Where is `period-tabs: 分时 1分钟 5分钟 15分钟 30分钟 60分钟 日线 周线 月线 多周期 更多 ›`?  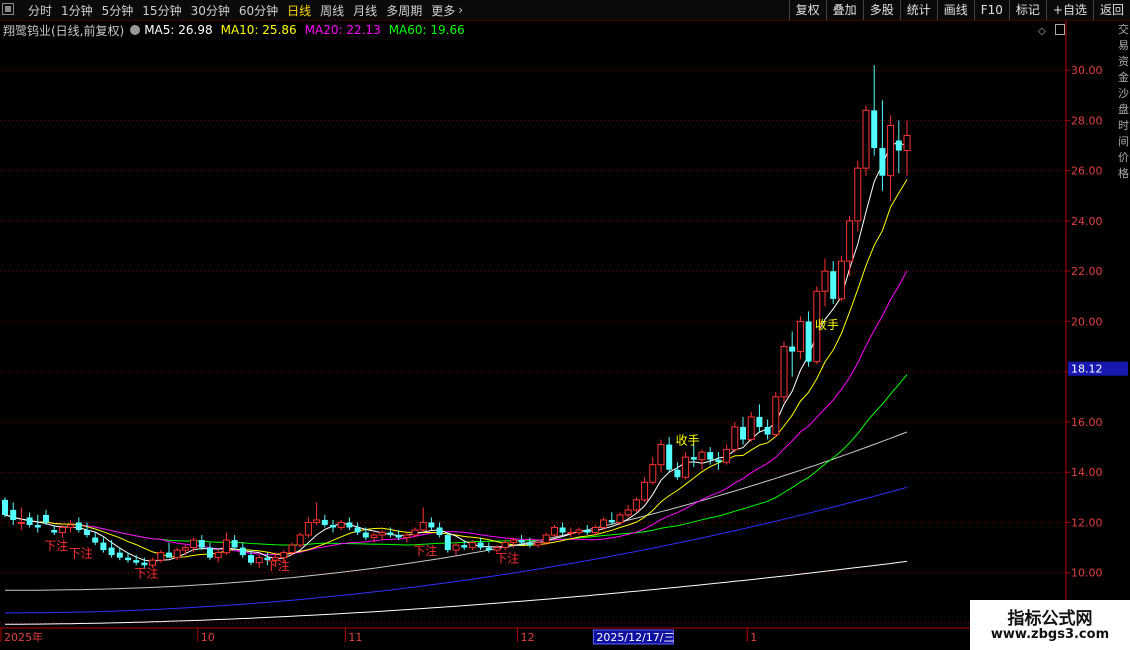
period-tabs: 分时 1分钟 5分钟 15分钟 30分钟 60分钟 日线 周线 月线 多周期 更多 › is located at coordinates (250, 10).